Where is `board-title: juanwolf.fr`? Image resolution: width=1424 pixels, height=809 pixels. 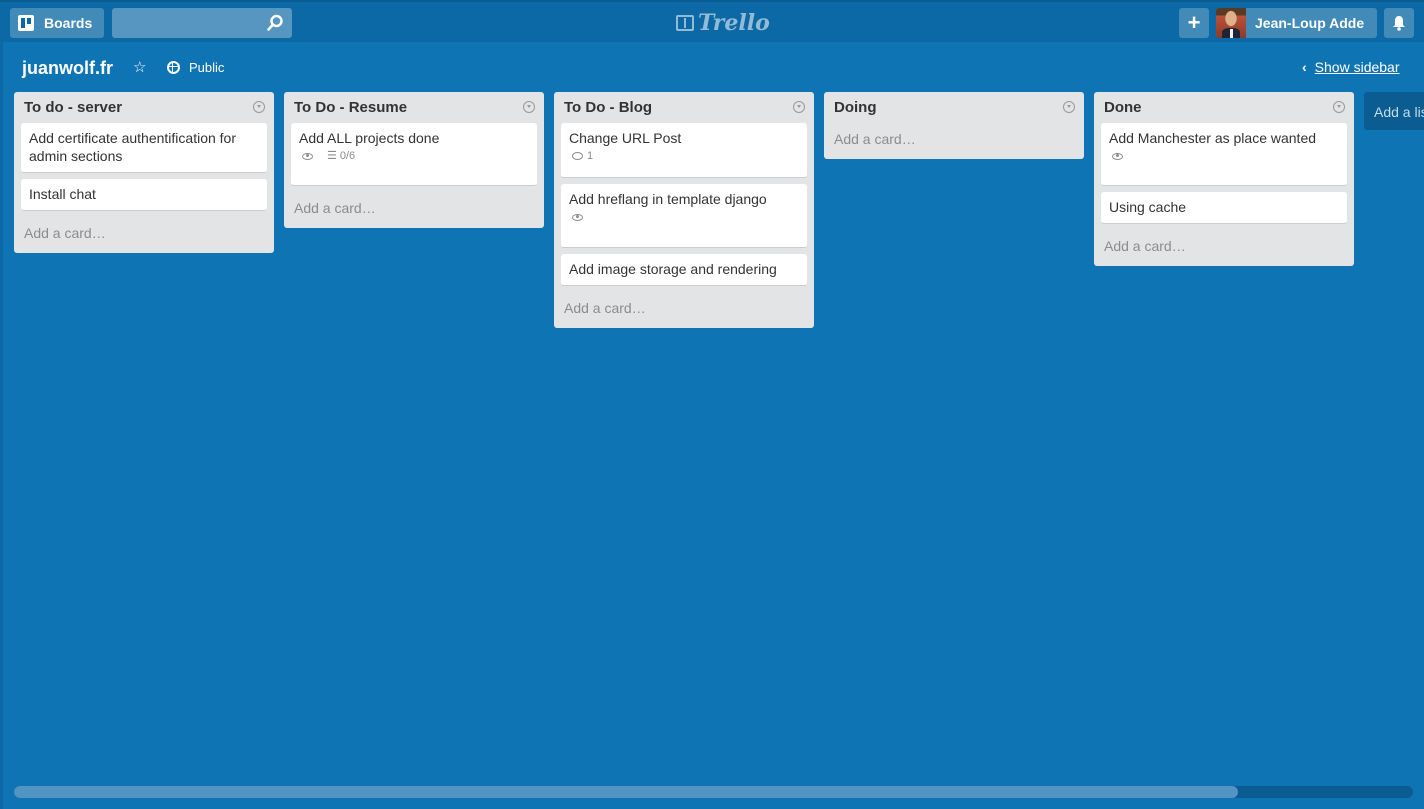
board-title: juanwolf.fr is located at coordinates (67, 68).